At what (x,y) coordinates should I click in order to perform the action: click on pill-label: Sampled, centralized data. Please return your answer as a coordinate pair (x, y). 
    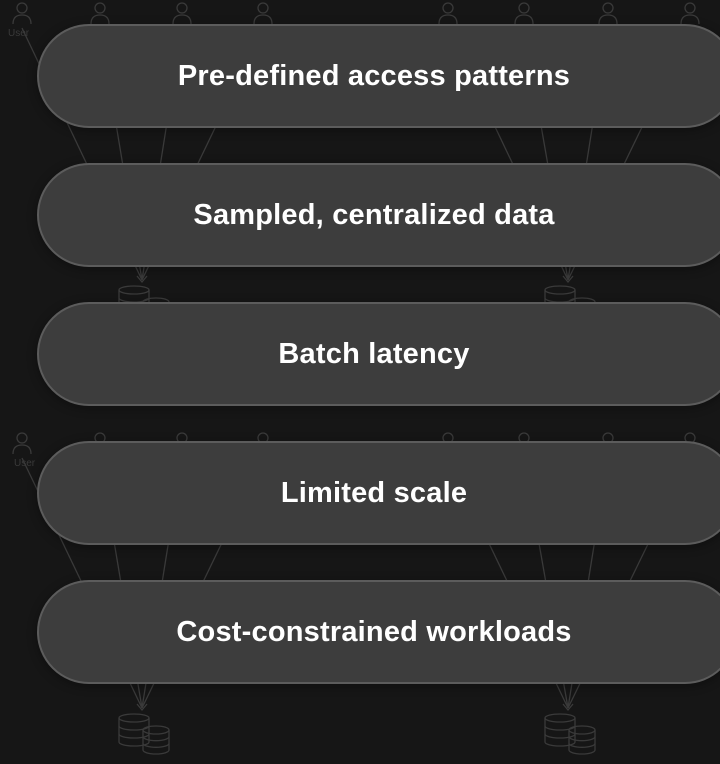
    Looking at the image, I should click on (374, 214).